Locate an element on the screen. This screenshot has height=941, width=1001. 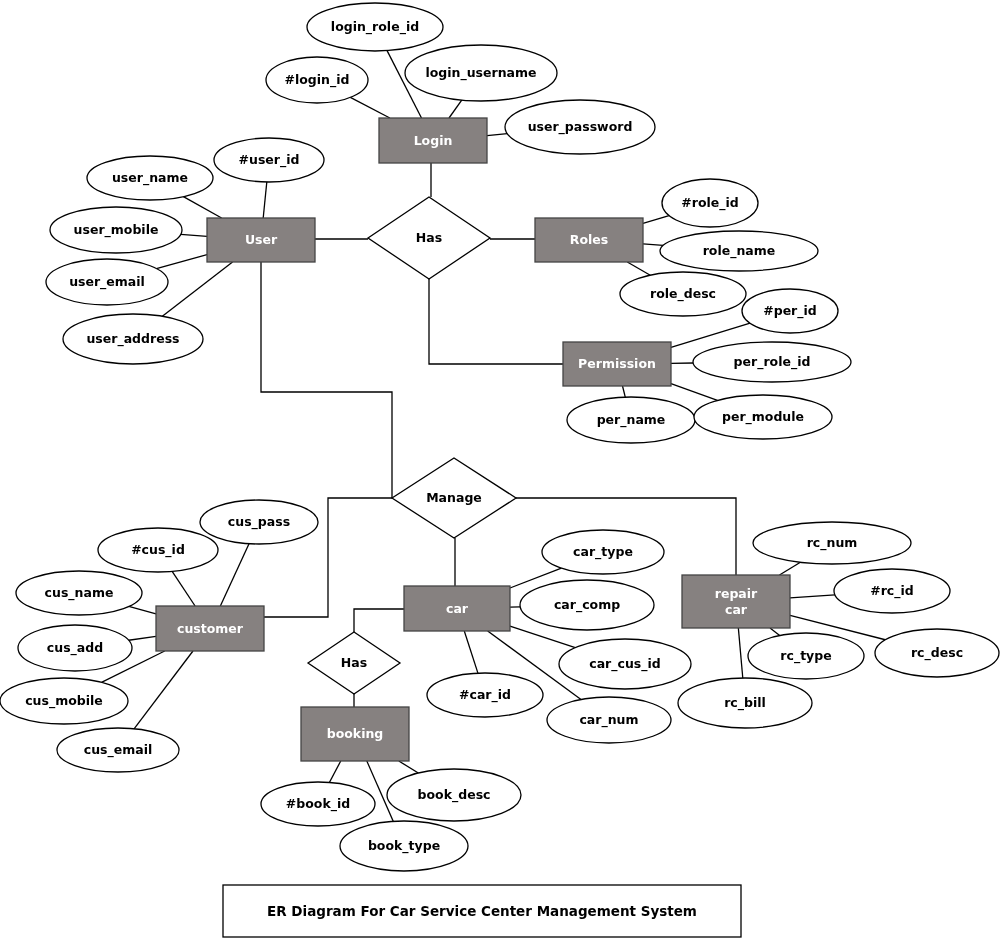
attribute-ellipse: role_desc is located at coordinates (683, 294).